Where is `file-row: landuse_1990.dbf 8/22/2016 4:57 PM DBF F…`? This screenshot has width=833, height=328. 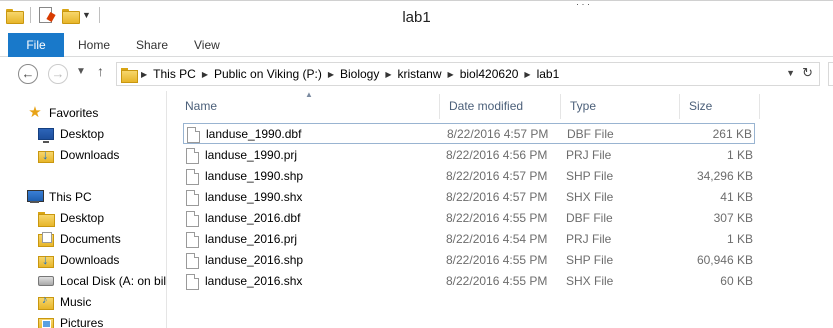
file-row: landuse_1990.dbf 8/22/2016 4:57 PM DBF F… is located at coordinates (469, 133).